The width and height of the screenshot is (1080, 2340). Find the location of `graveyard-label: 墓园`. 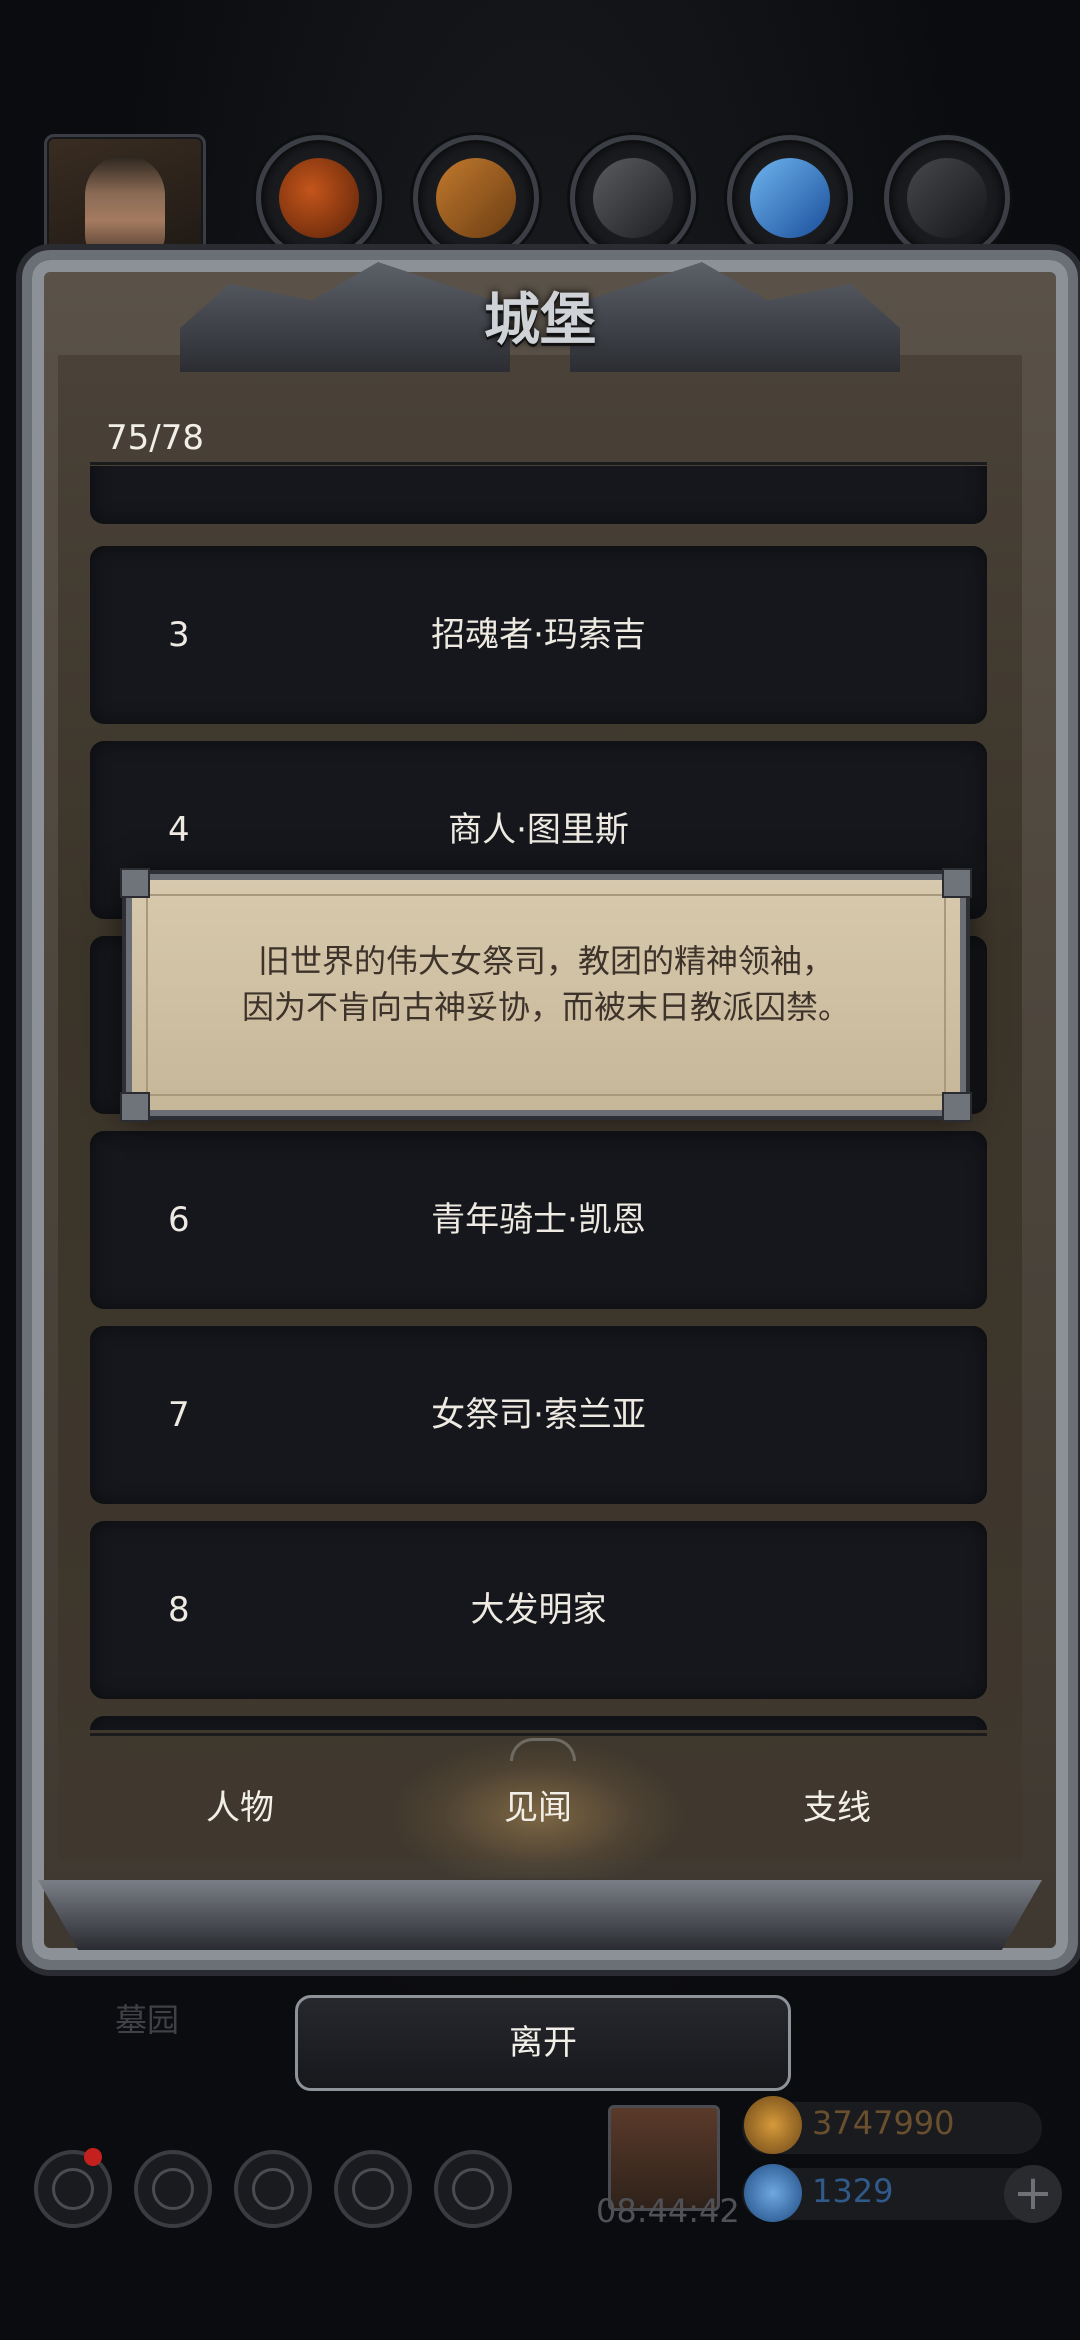

graveyard-label: 墓园 is located at coordinates (147, 2018).